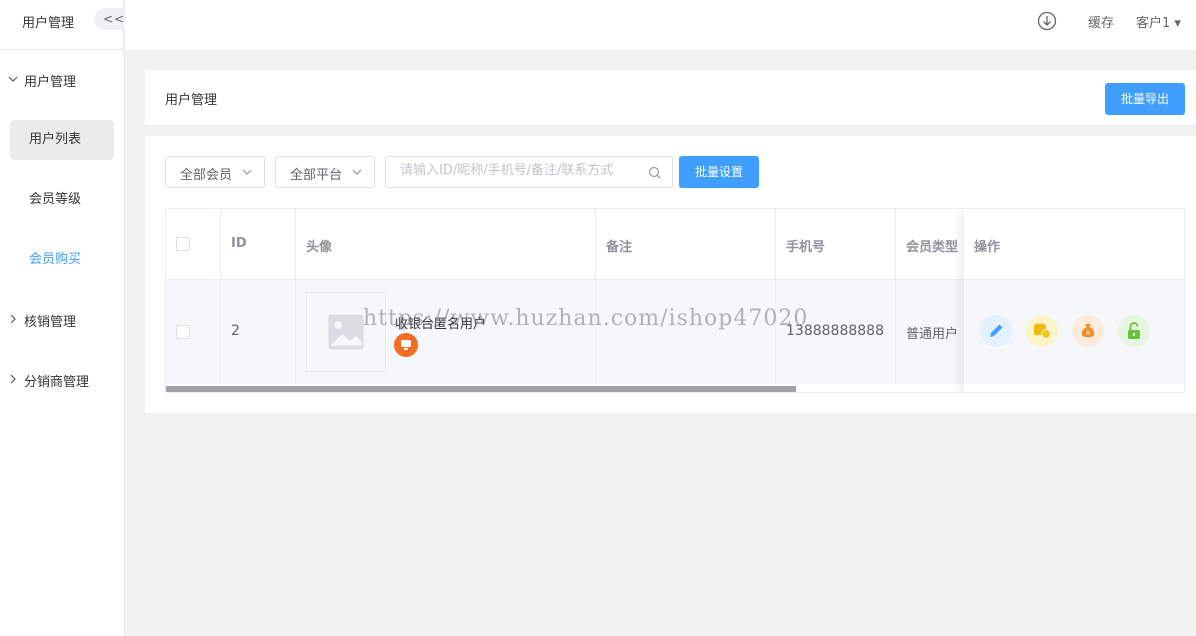  Describe the element at coordinates (57, 382) in the screenshot. I see `menu-group-label: 分销商管理` at that location.